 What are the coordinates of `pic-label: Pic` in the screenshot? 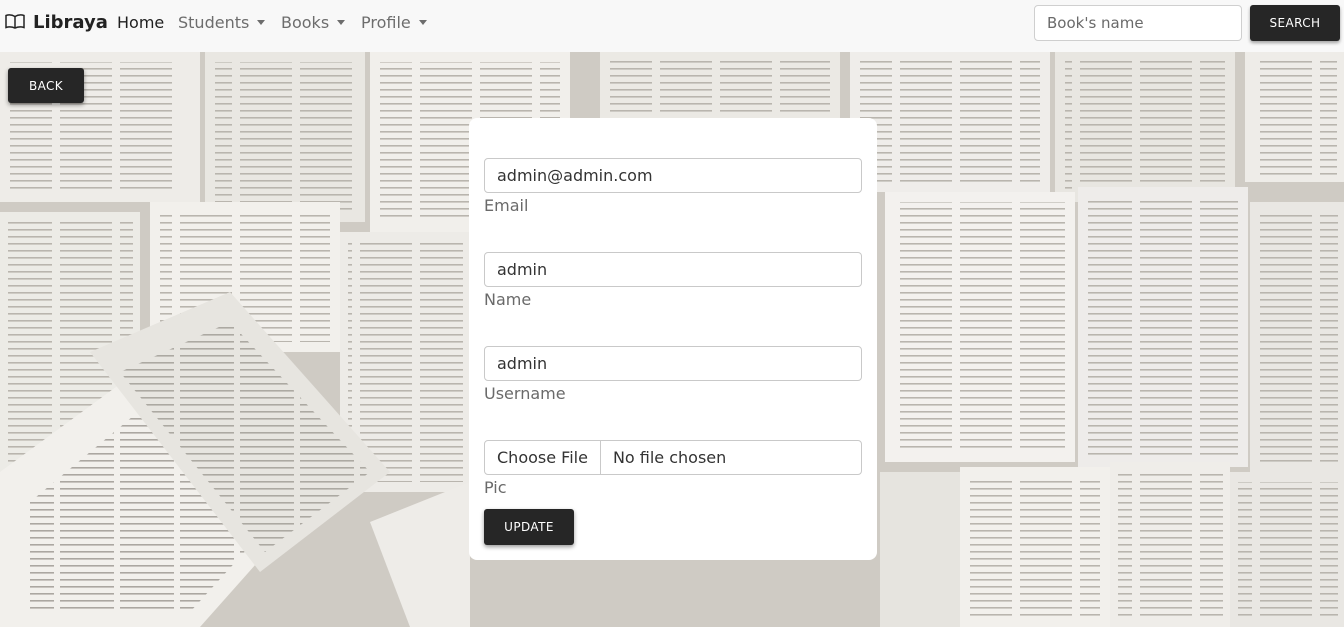 It's located at (495, 487).